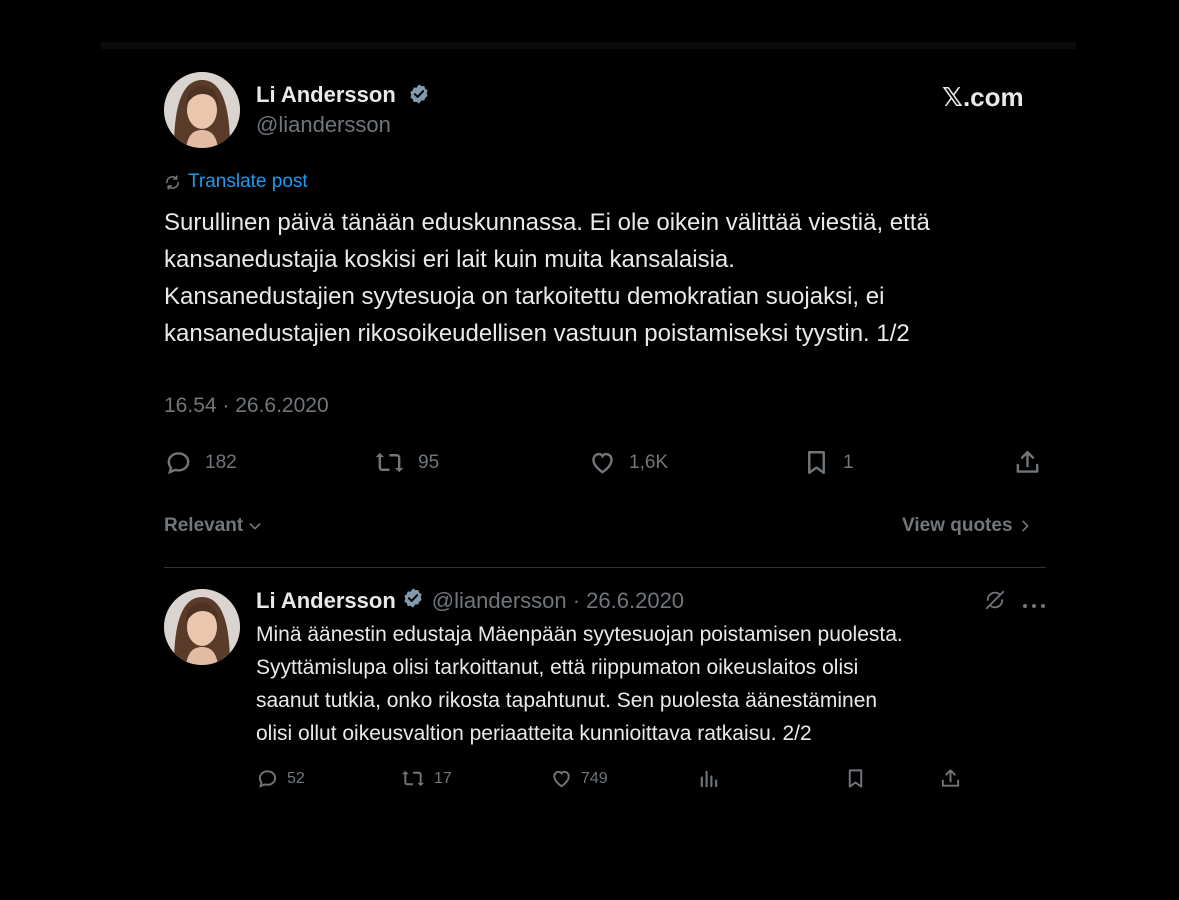 This screenshot has width=1179, height=900. What do you see at coordinates (246, 406) in the screenshot?
I see `post-timestamp: 16.54 · 26.6.2020` at bounding box center [246, 406].